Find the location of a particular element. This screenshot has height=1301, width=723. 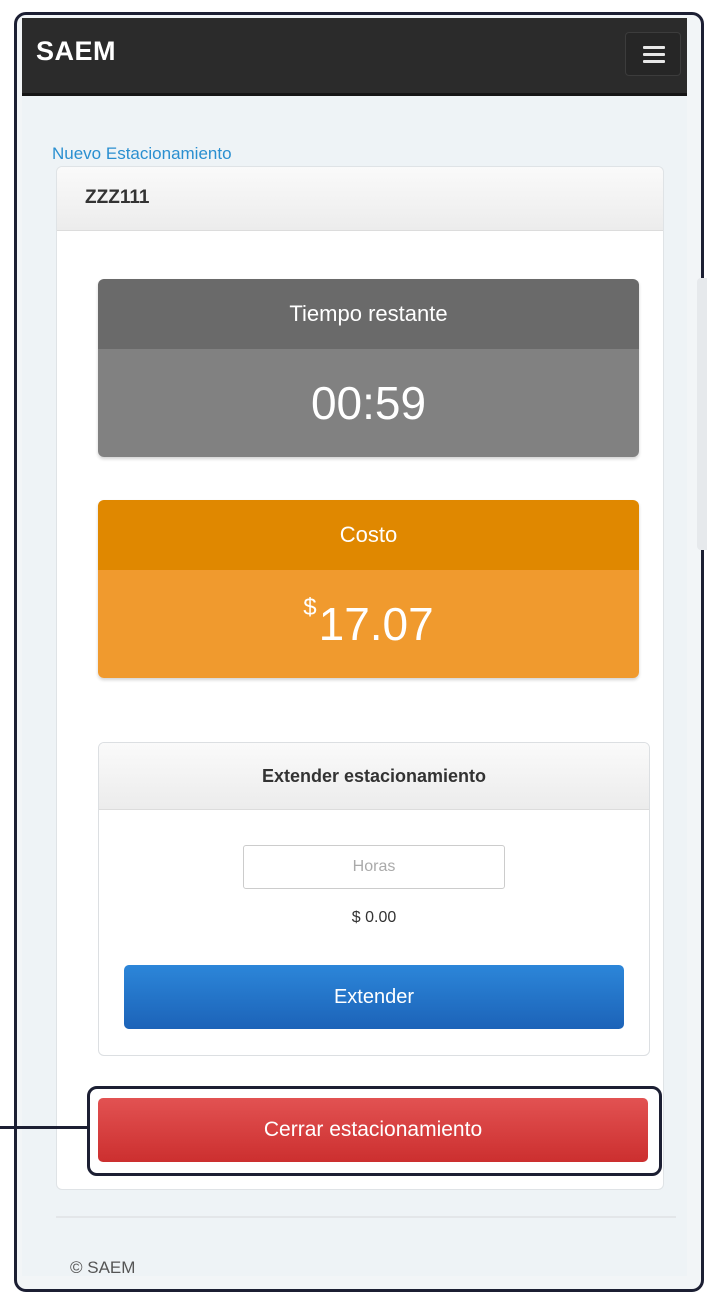

cost-amount: $ 17.07 is located at coordinates (368, 624).